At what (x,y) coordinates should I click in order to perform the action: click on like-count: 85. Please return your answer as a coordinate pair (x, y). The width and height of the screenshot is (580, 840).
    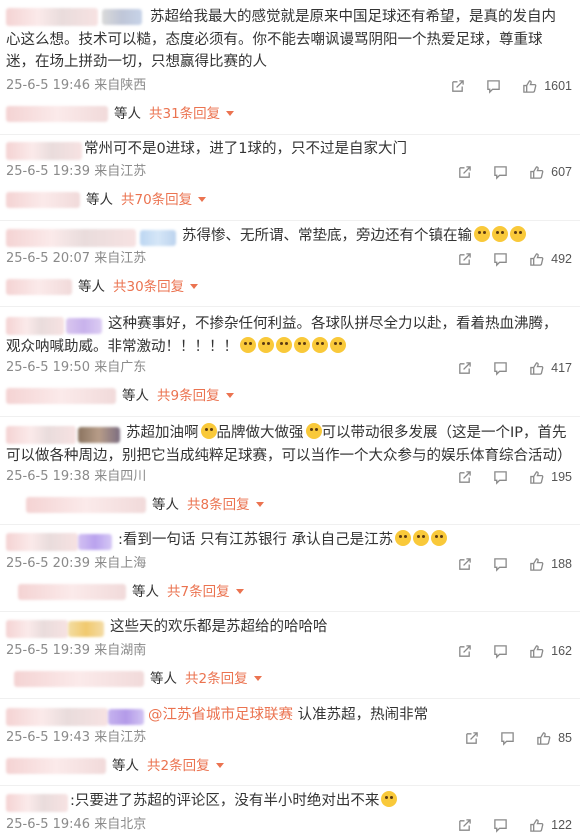
    Looking at the image, I should click on (565, 738).